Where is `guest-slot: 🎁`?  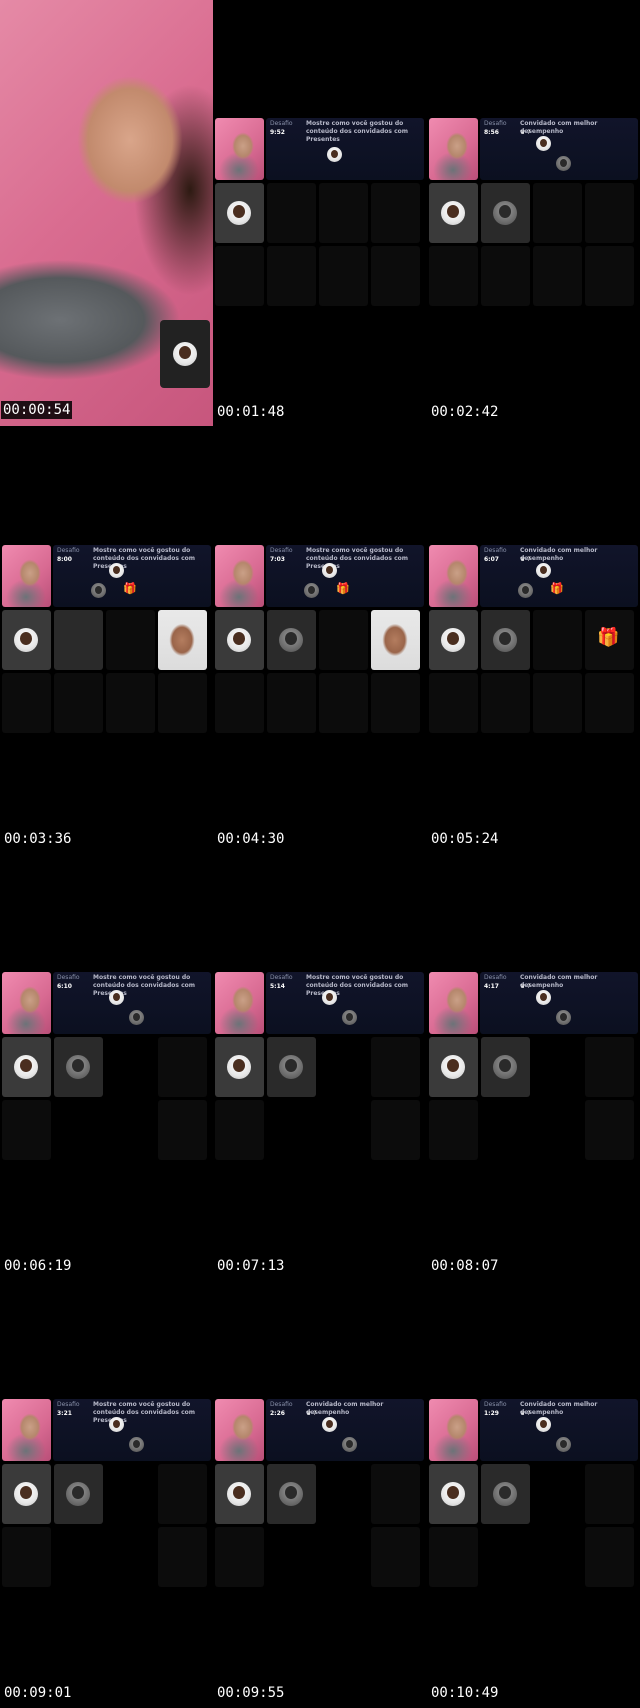
guest-slot: 🎁 is located at coordinates (609, 640).